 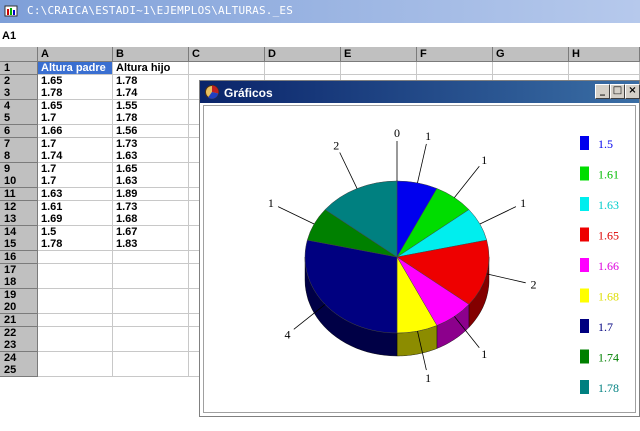 I want to click on slice-count-label: 2, so click(x=533, y=285).